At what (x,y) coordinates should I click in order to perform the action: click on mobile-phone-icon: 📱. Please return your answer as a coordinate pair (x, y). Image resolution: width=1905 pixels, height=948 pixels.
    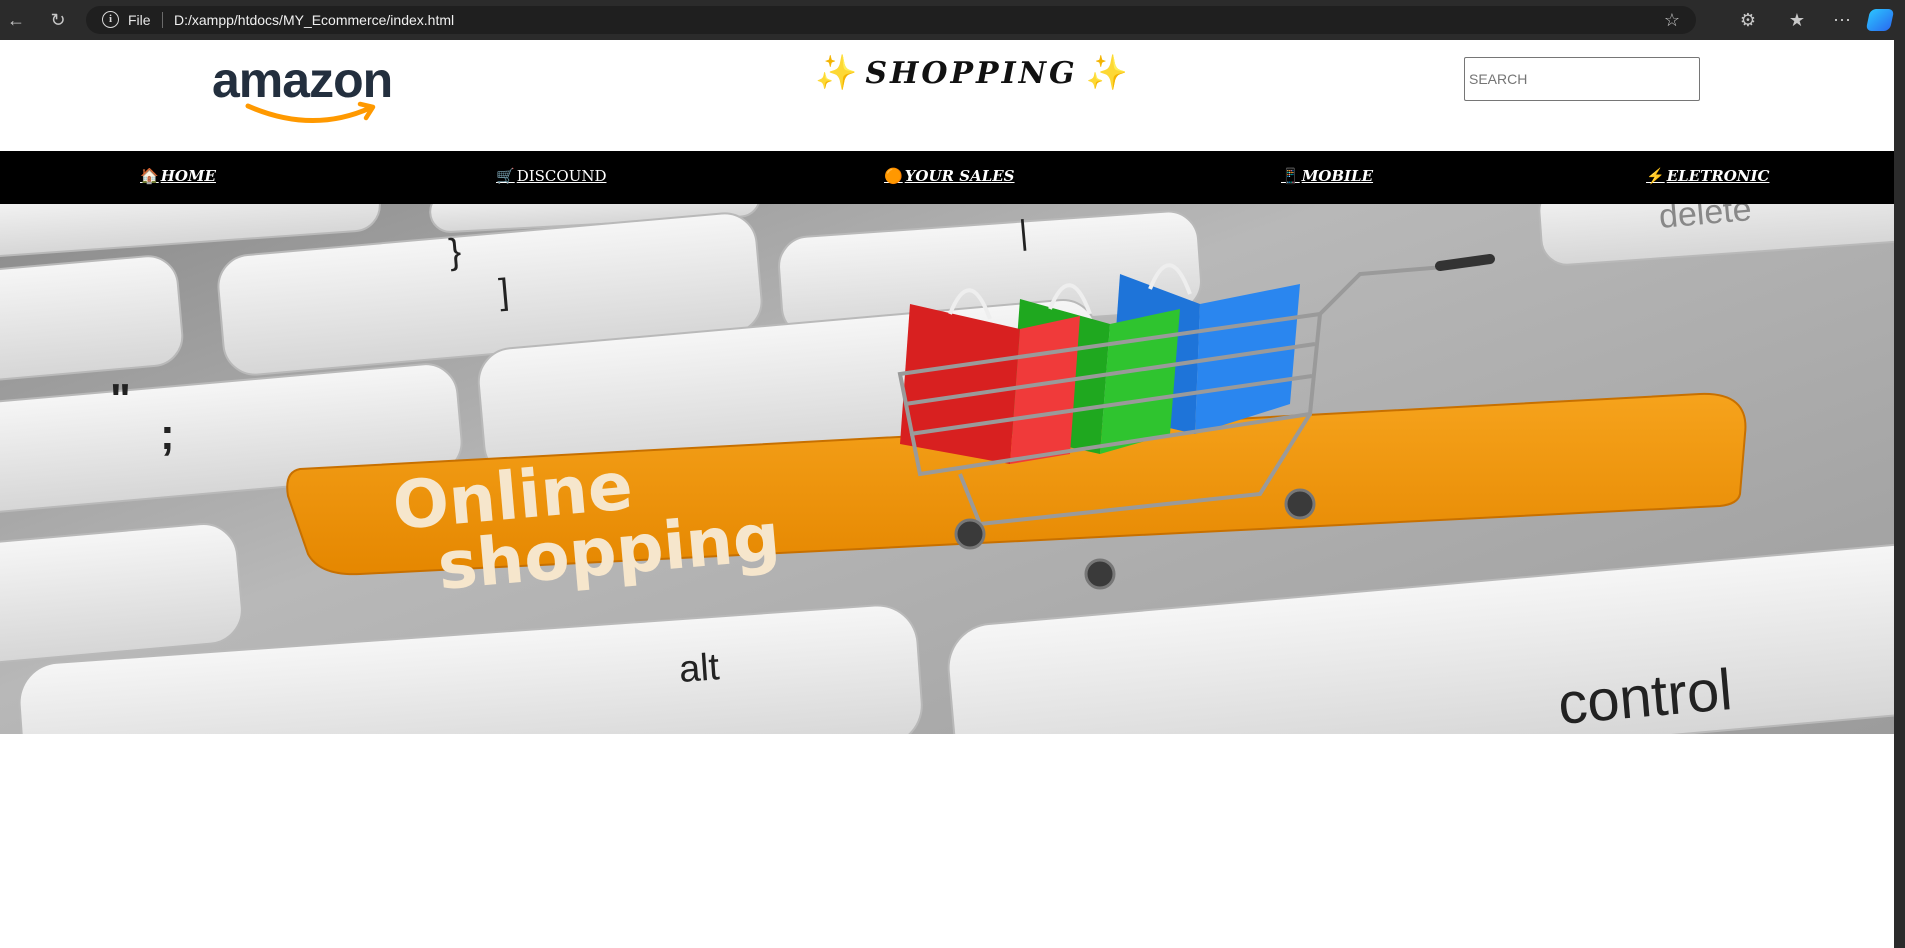
    Looking at the image, I should click on (1290, 176).